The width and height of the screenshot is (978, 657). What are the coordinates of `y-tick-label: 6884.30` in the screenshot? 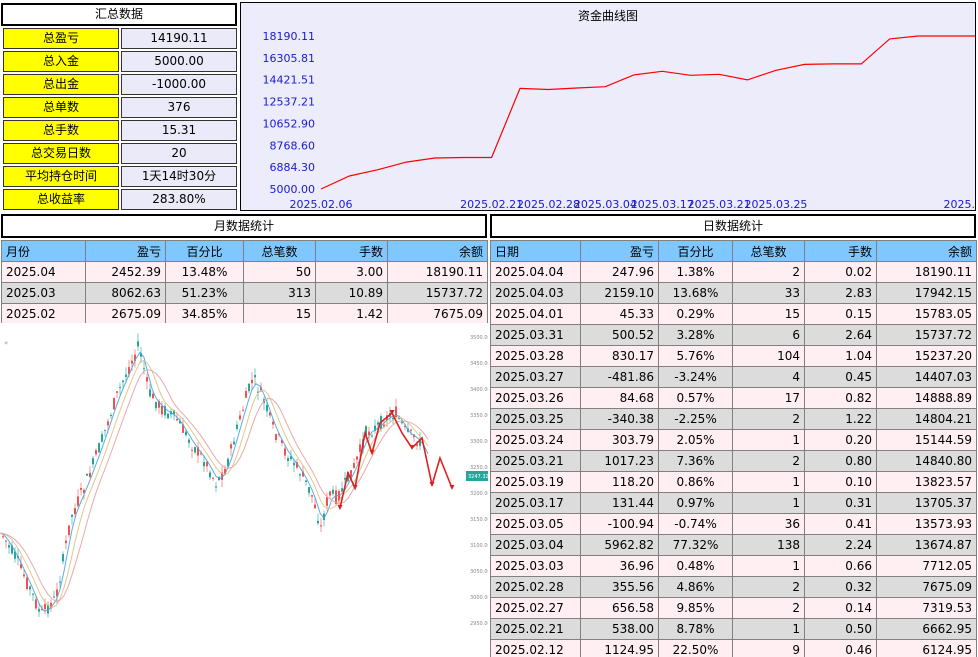 It's located at (293, 167).